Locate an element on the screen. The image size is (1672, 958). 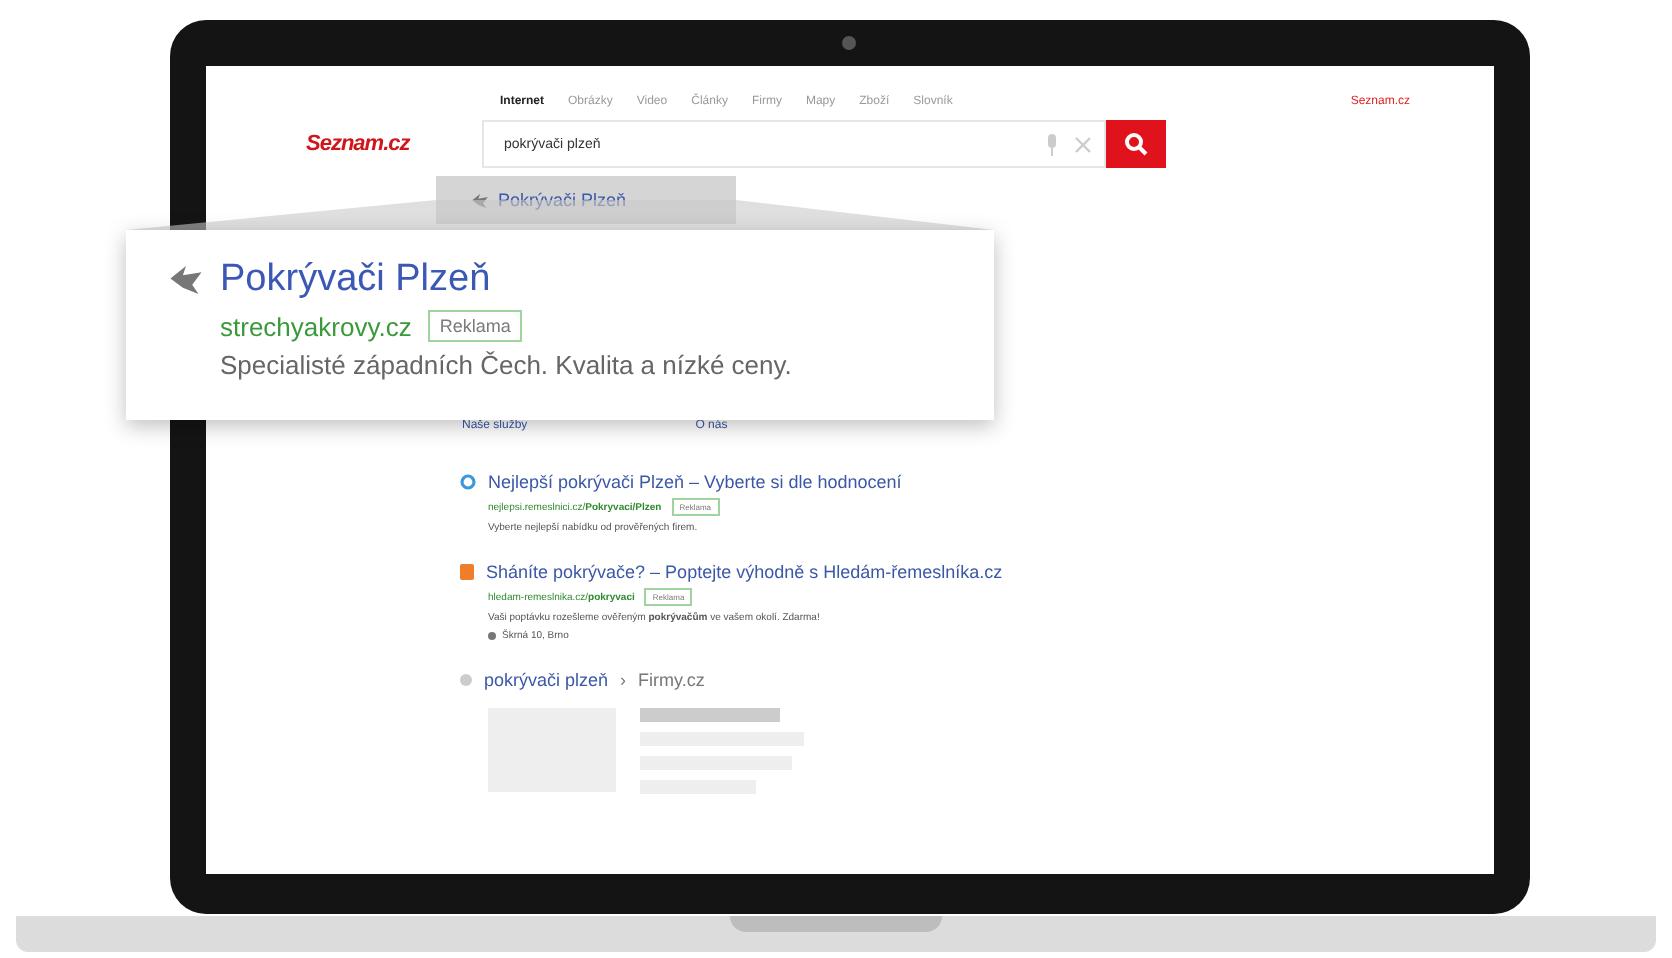
logo: Seznam.cz is located at coordinates (394, 144).